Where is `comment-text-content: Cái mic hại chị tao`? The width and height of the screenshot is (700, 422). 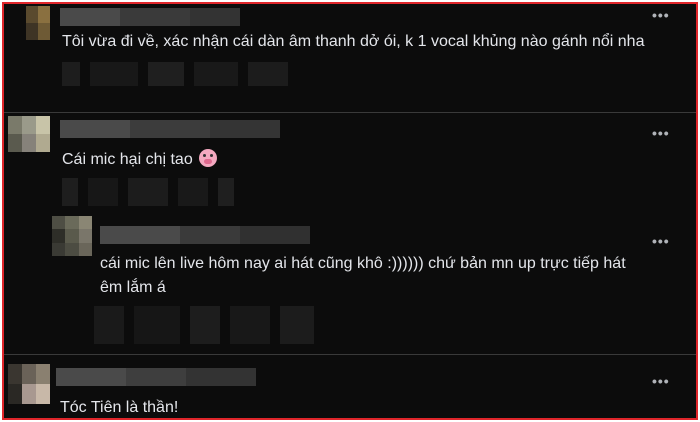
comment-text-content: Cái mic hại chị tao is located at coordinates (127, 159).